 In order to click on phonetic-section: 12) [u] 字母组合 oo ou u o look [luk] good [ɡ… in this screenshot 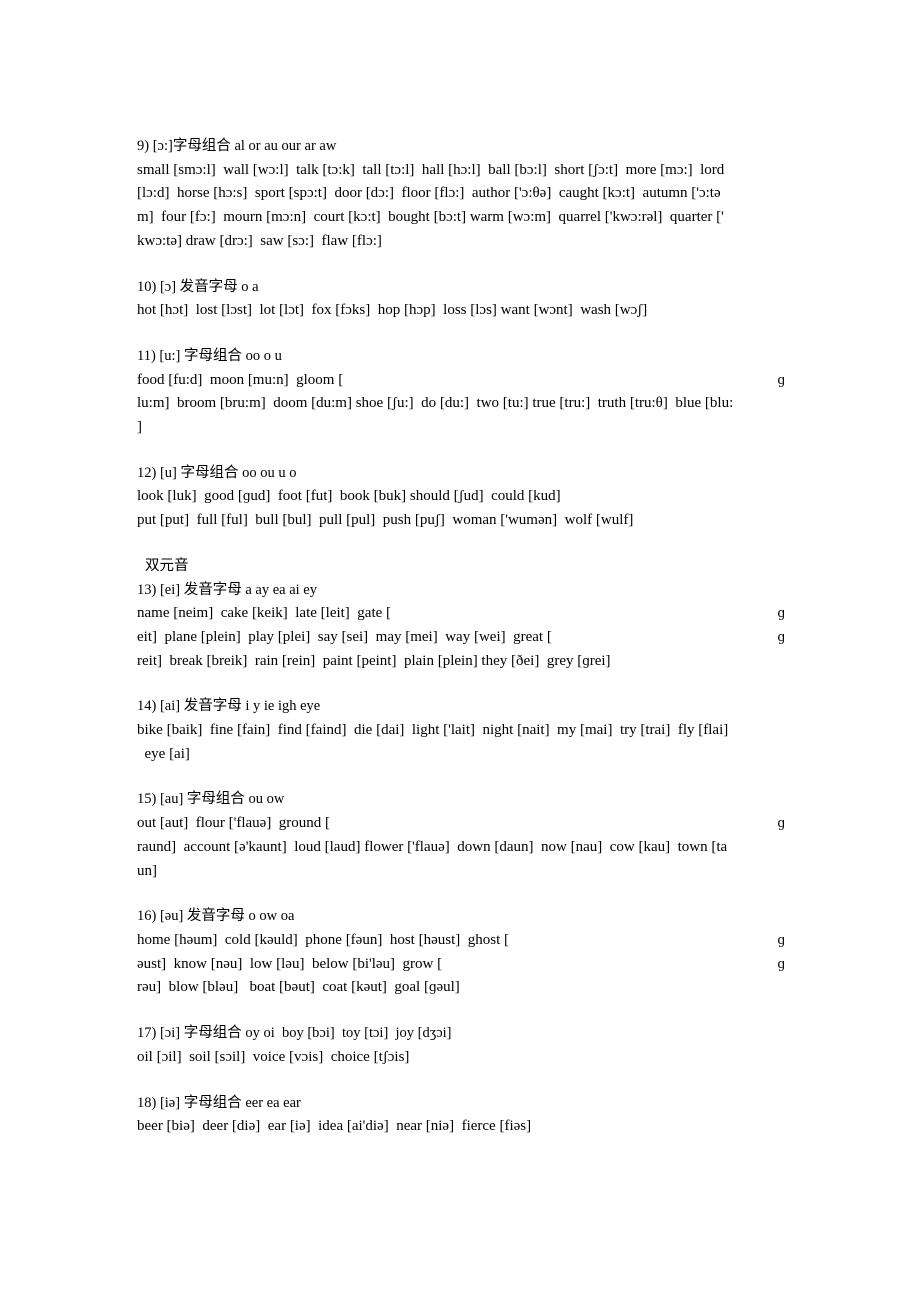, I will do `click(461, 497)`.